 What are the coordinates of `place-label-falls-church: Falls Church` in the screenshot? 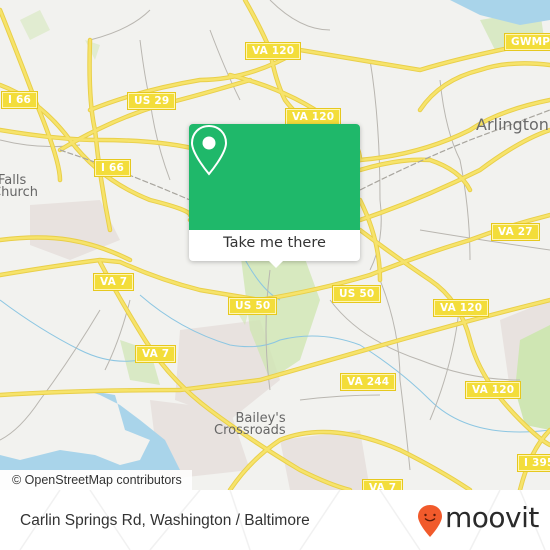 It's located at (19, 187).